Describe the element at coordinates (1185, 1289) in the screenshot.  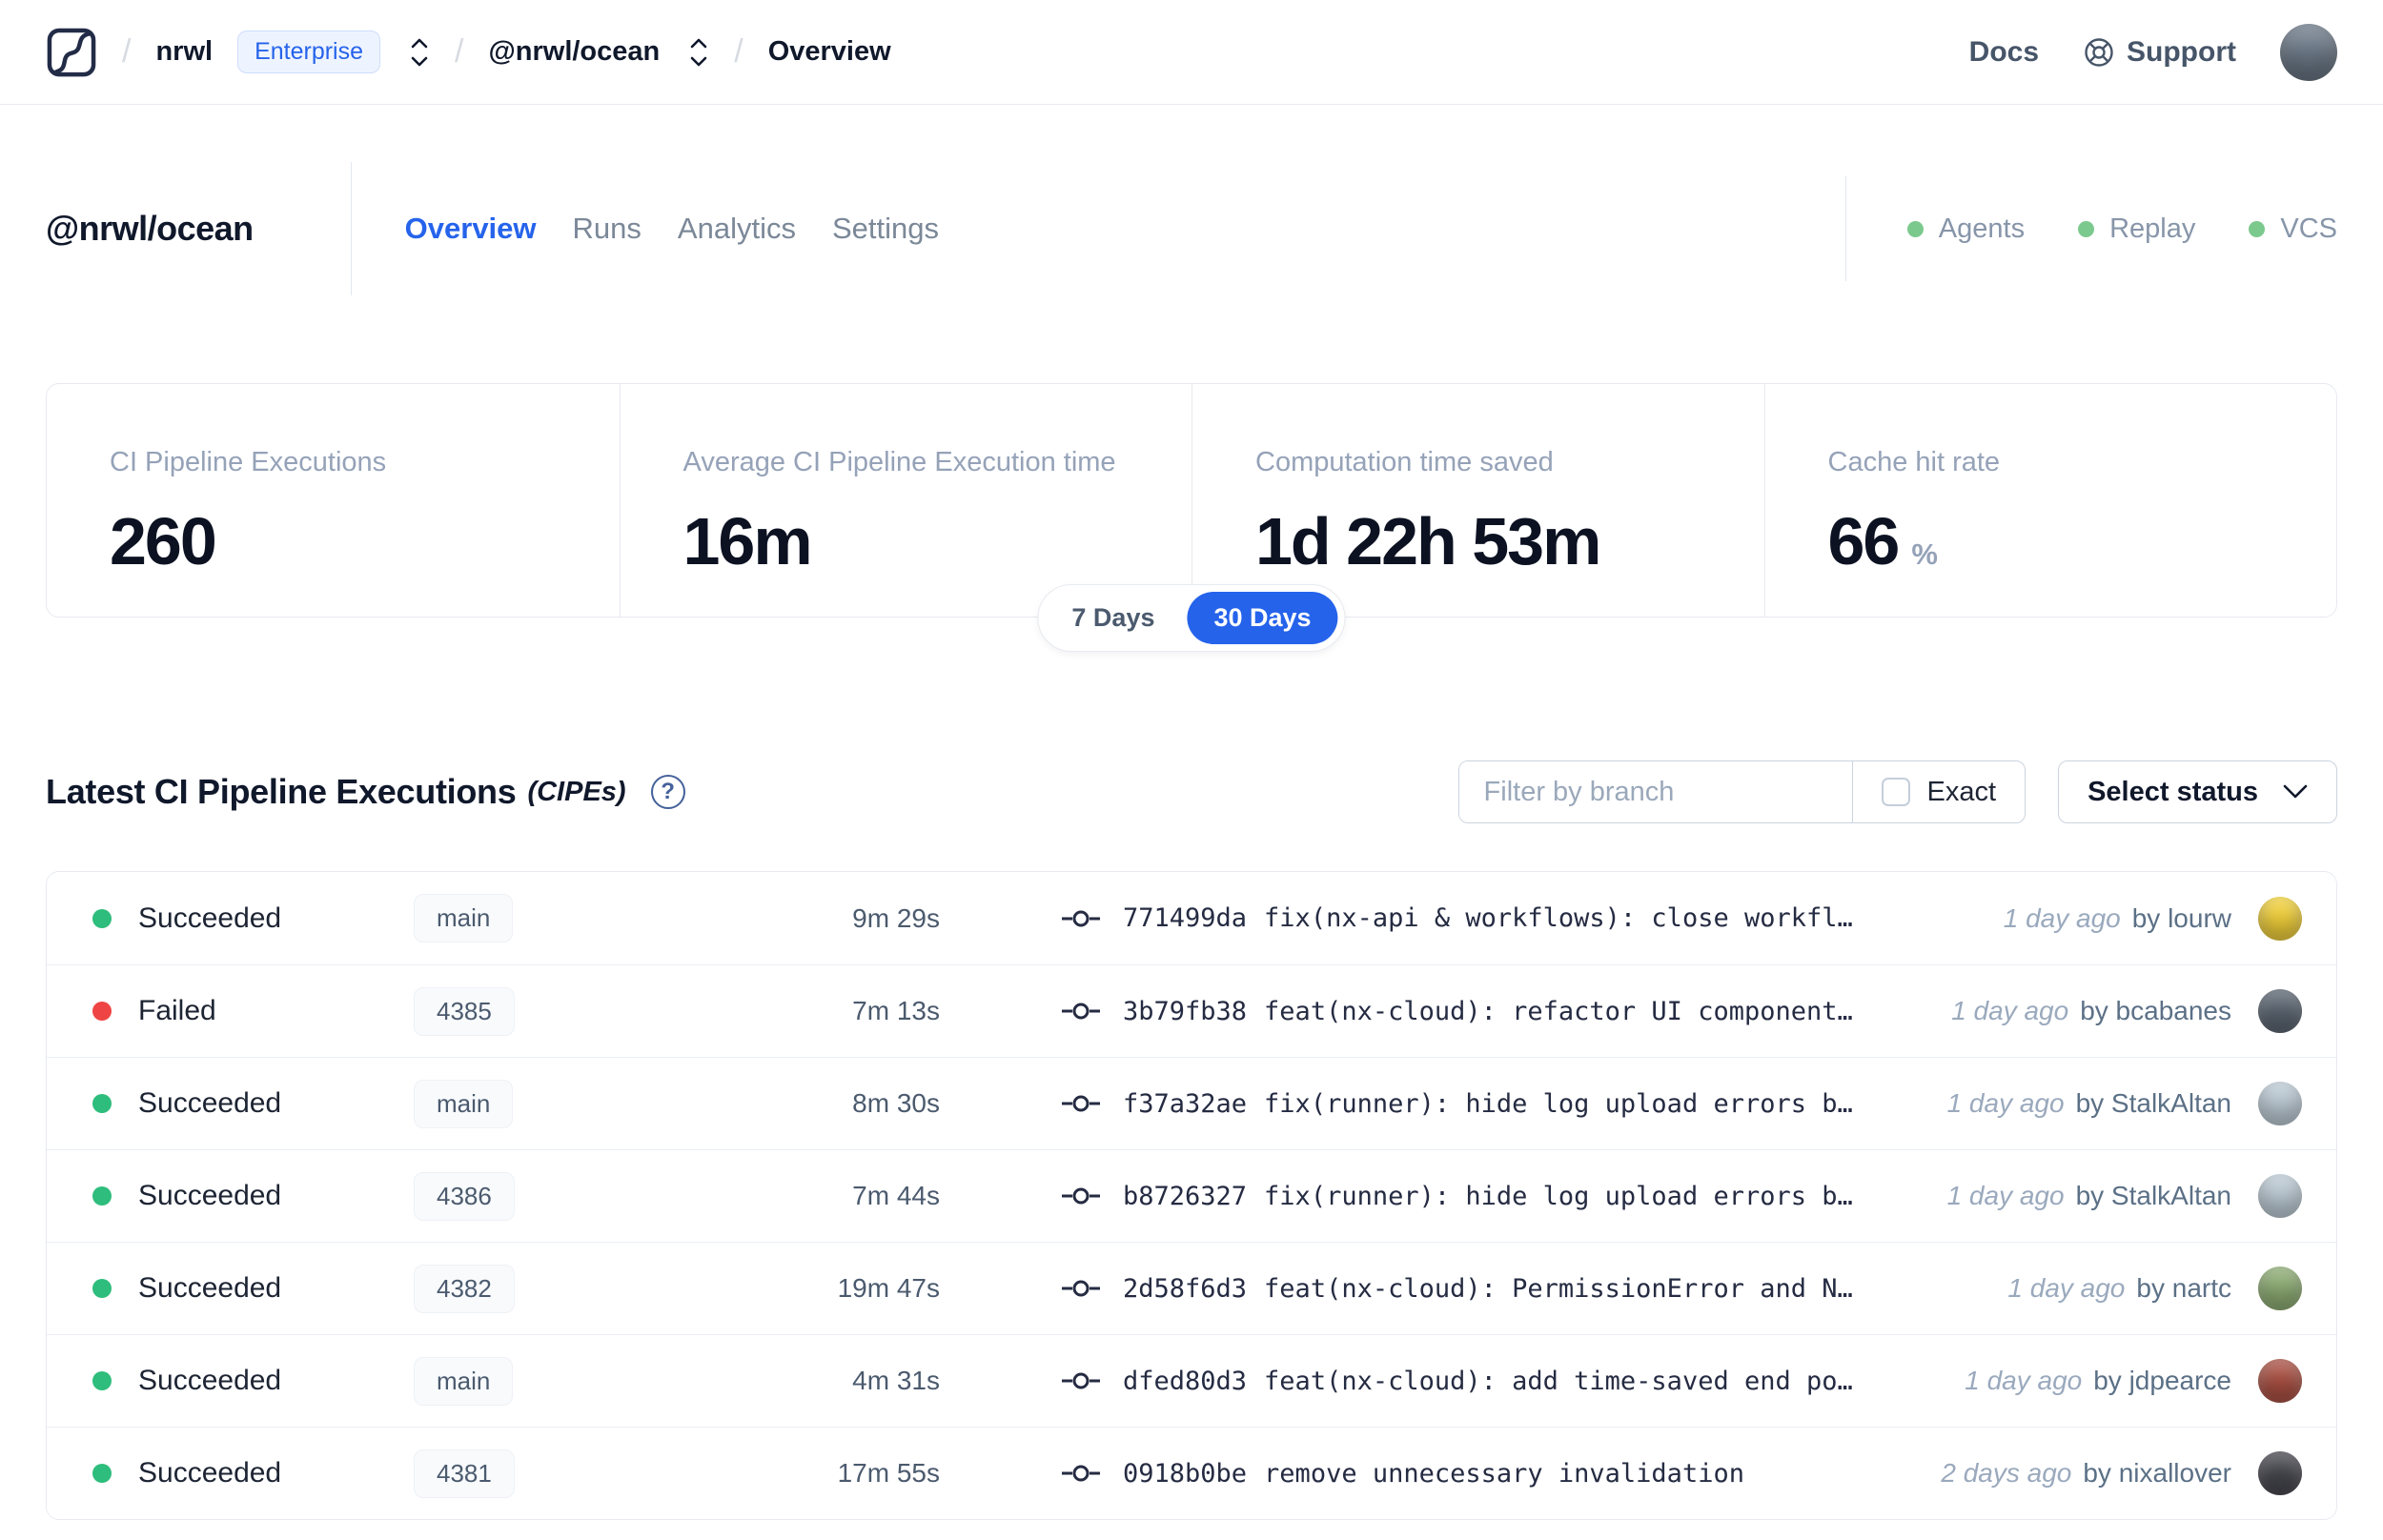
I see `commit-hash: 2d58f6d3` at that location.